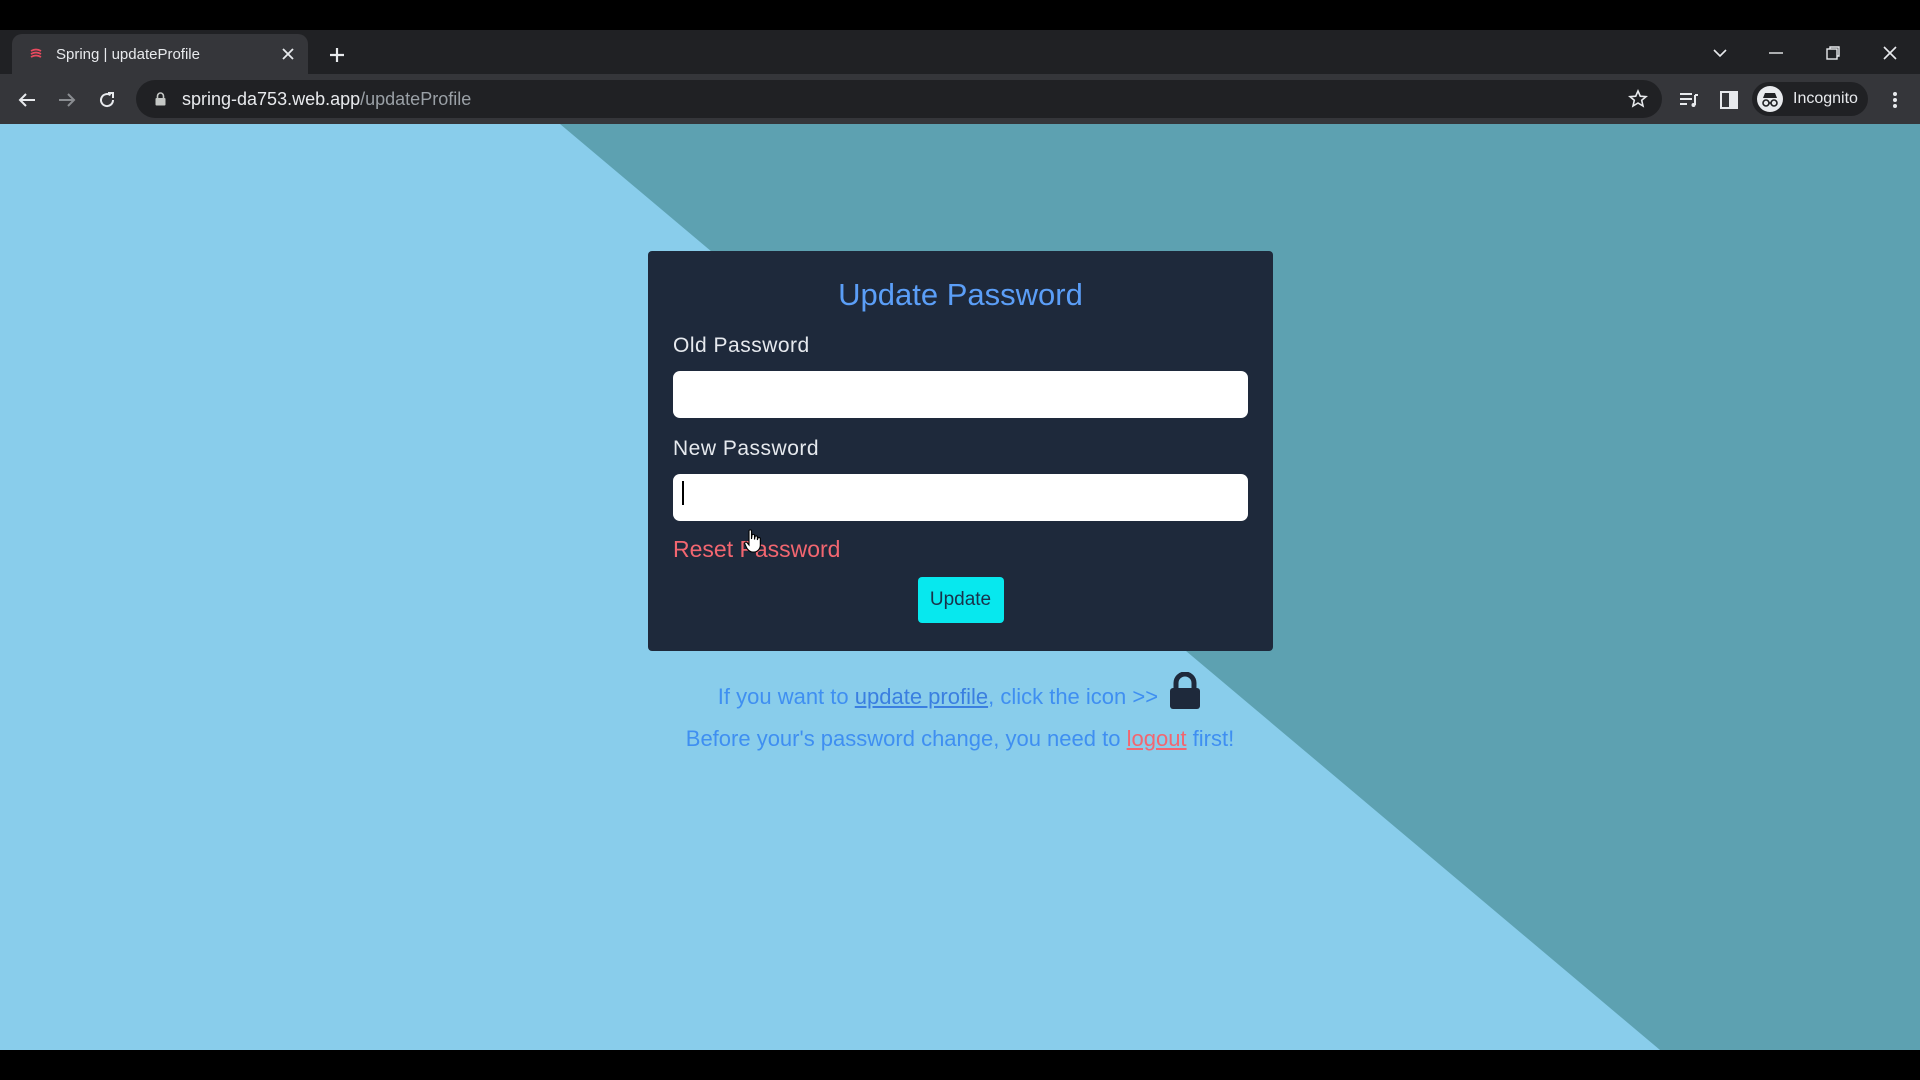 The width and height of the screenshot is (1920, 1080). Describe the element at coordinates (960, 294) in the screenshot. I see `form-title: Update Password` at that location.